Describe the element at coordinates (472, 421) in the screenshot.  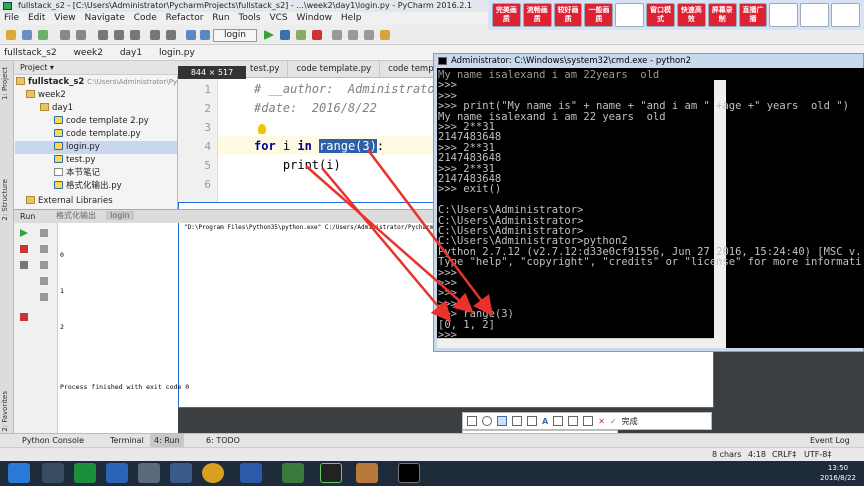
I see `rectangle-tool-icon` at that location.